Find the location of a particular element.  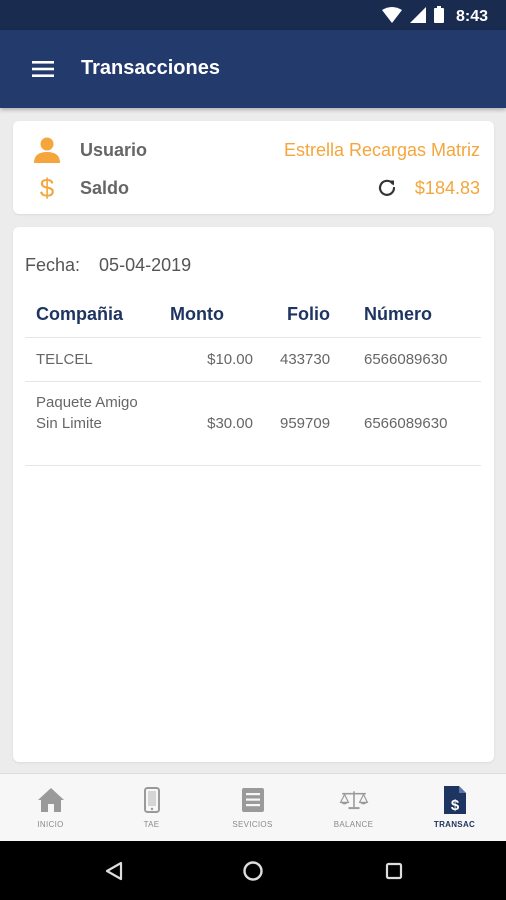

page-title: Transacciones is located at coordinates (150, 68).